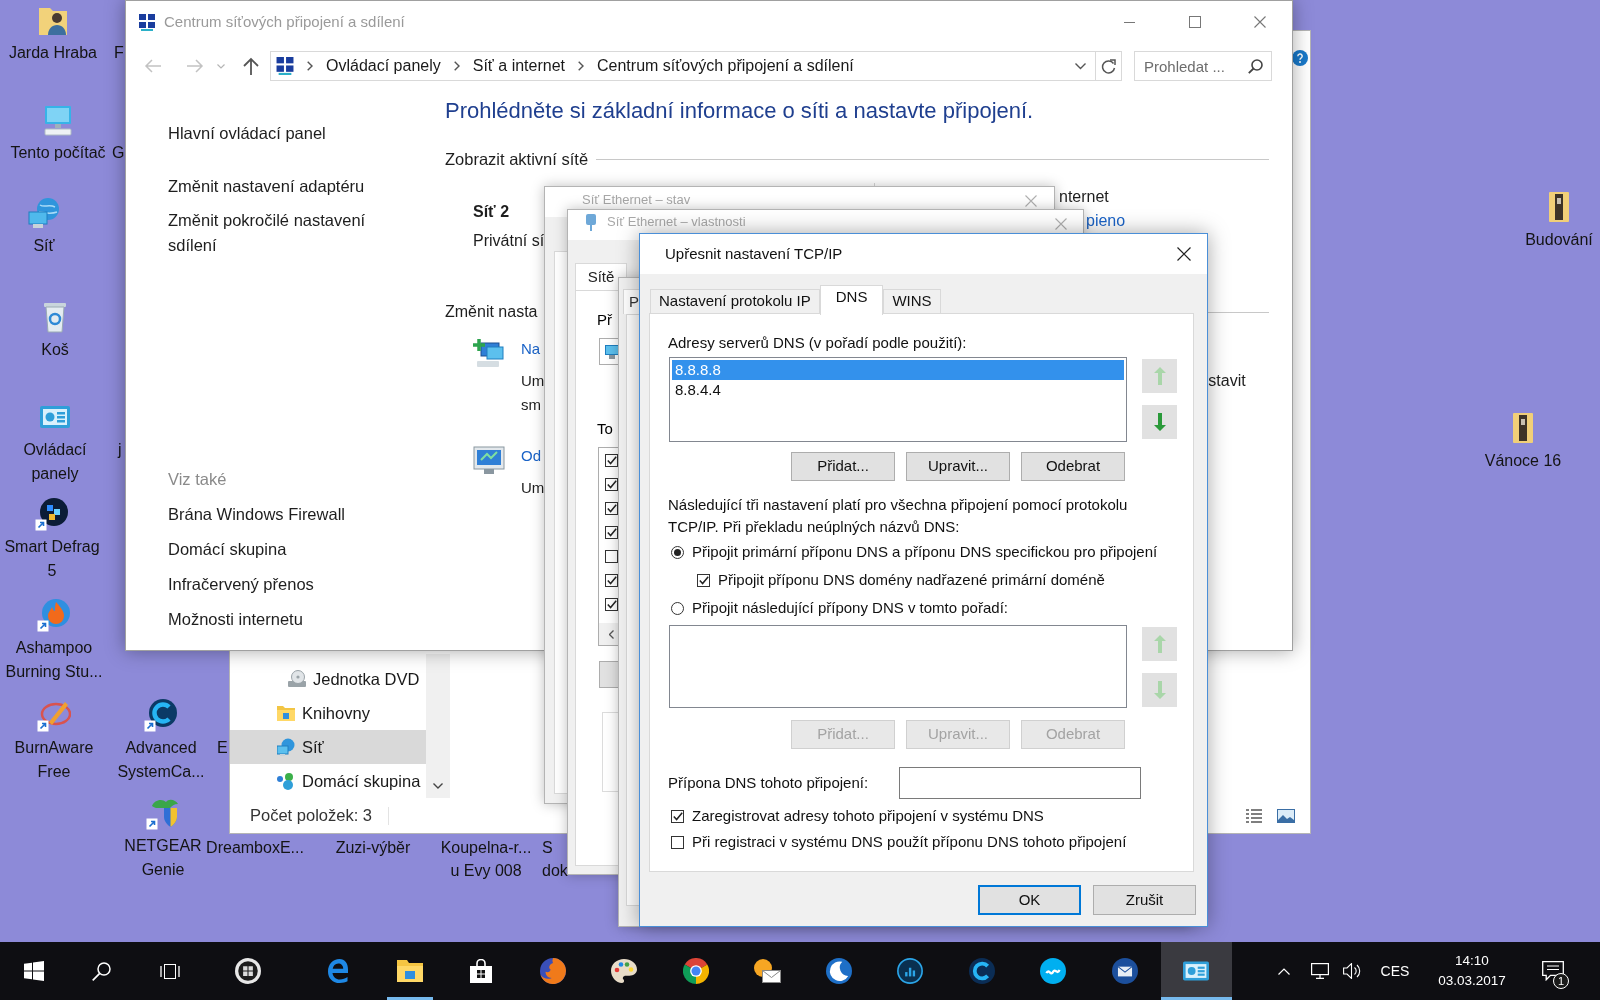  I want to click on network-category: Privátní sí, so click(509, 241).